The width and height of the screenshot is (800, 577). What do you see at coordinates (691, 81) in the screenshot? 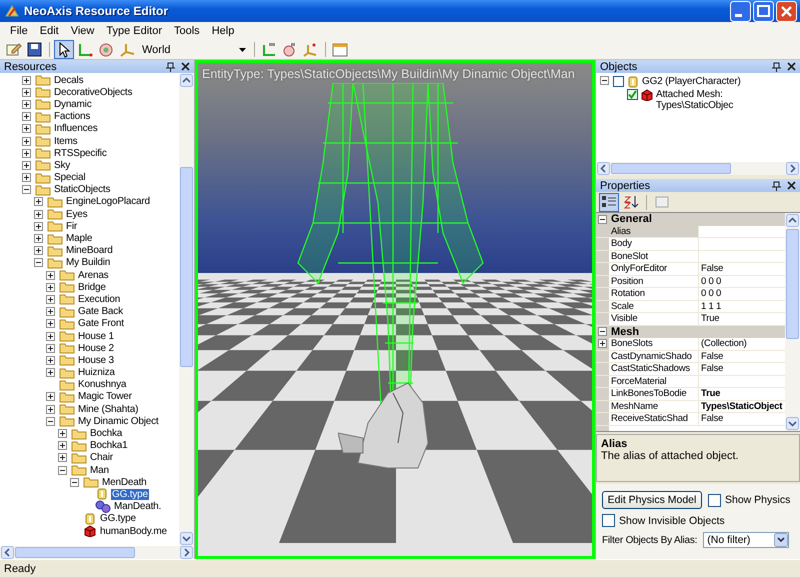
I see `tree-item: GG2 (PlayerCharacter)` at bounding box center [691, 81].